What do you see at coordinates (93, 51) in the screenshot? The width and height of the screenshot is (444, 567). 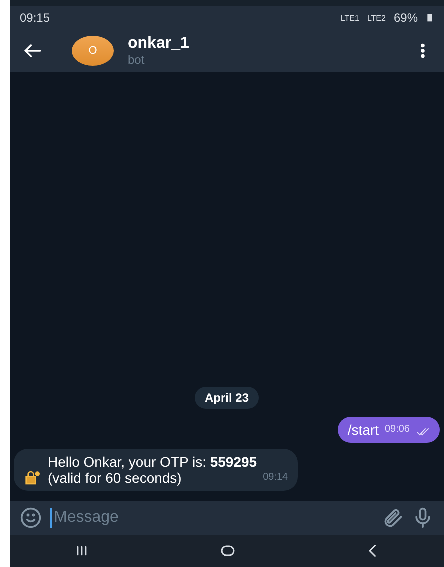 I see `avatar: O` at bounding box center [93, 51].